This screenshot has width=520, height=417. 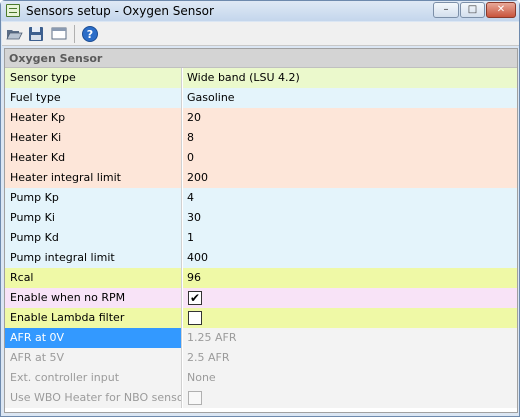 I want to click on property-label: Heater Ki, so click(x=93, y=138).